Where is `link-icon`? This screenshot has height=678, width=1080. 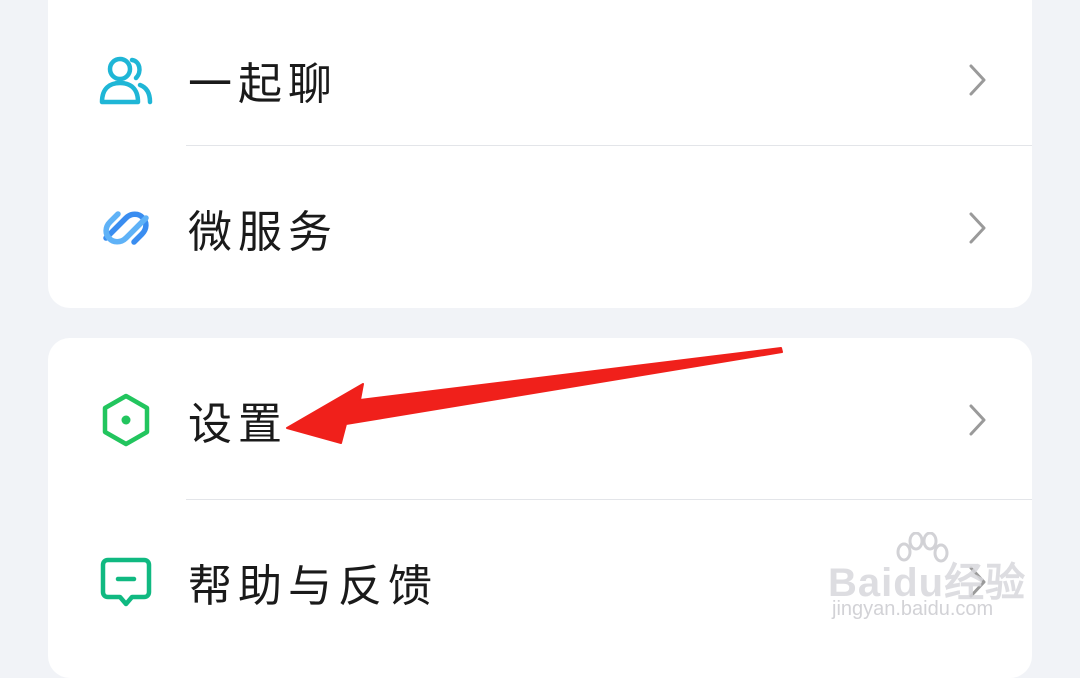 link-icon is located at coordinates (126, 228).